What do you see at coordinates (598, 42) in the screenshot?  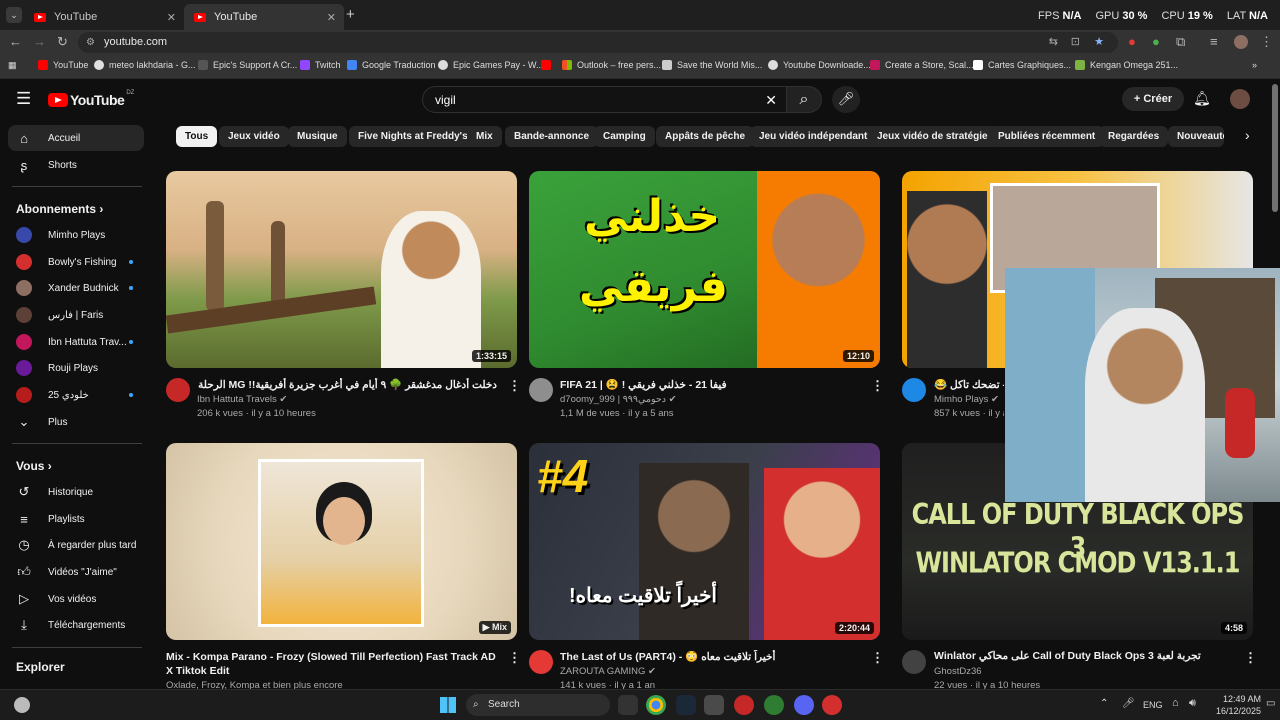 I see `address-bar: ⚙ youtube.com ⇆ ⊡ ★` at bounding box center [598, 42].